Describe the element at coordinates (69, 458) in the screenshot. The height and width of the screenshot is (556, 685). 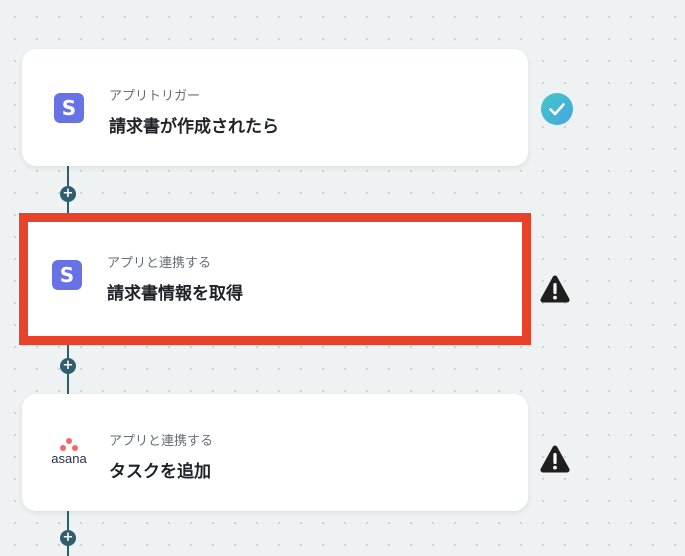
I see `asana-wordmark: asana` at that location.